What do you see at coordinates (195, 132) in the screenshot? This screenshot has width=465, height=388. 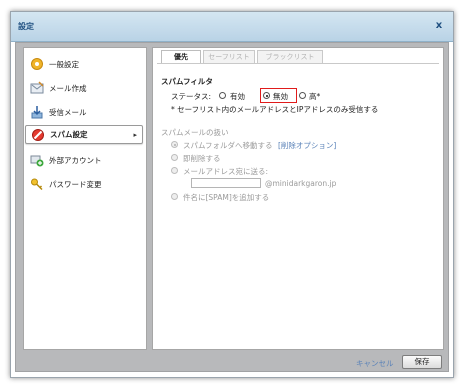 I see `spam-handling-heading: スパムメールの扱い` at bounding box center [195, 132].